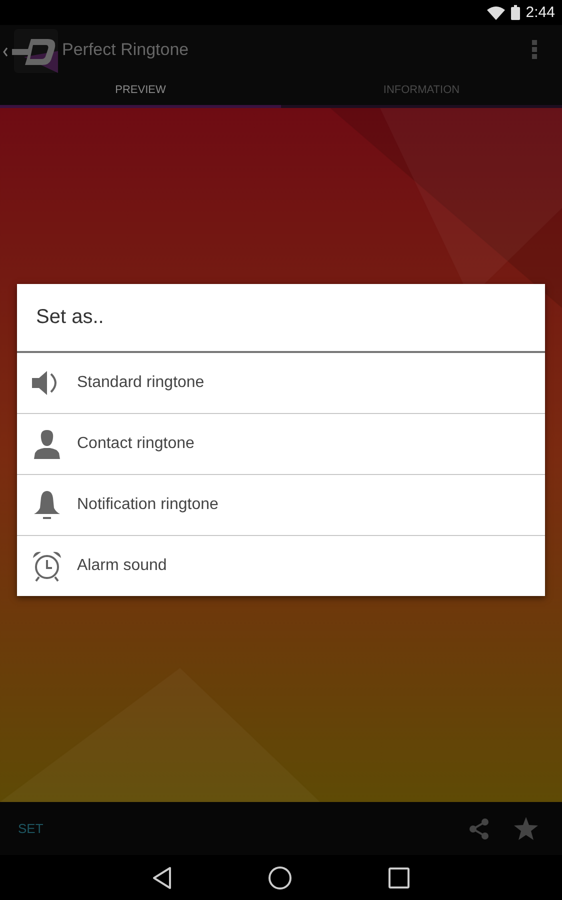  What do you see at coordinates (281, 318) in the screenshot?
I see `dialog-title: Set as..` at bounding box center [281, 318].